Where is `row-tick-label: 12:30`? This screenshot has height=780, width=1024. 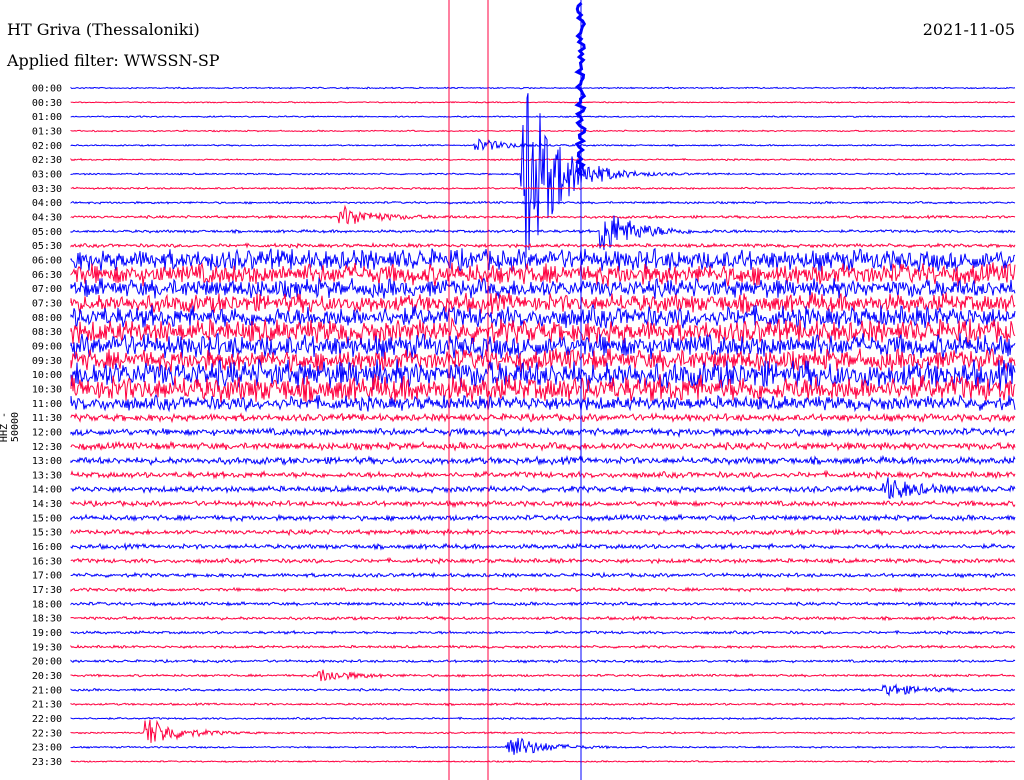 row-tick-label: 12:30 is located at coordinates (47, 447).